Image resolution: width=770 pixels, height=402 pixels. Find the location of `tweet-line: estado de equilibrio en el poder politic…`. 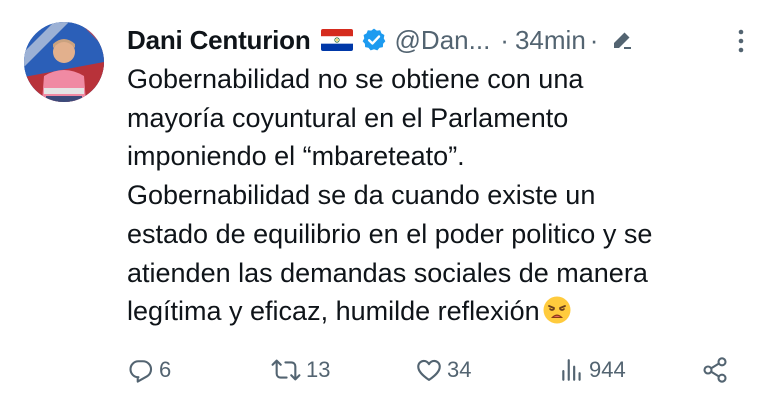

tweet-line: estado de equilibrio en el poder politic… is located at coordinates (390, 233).